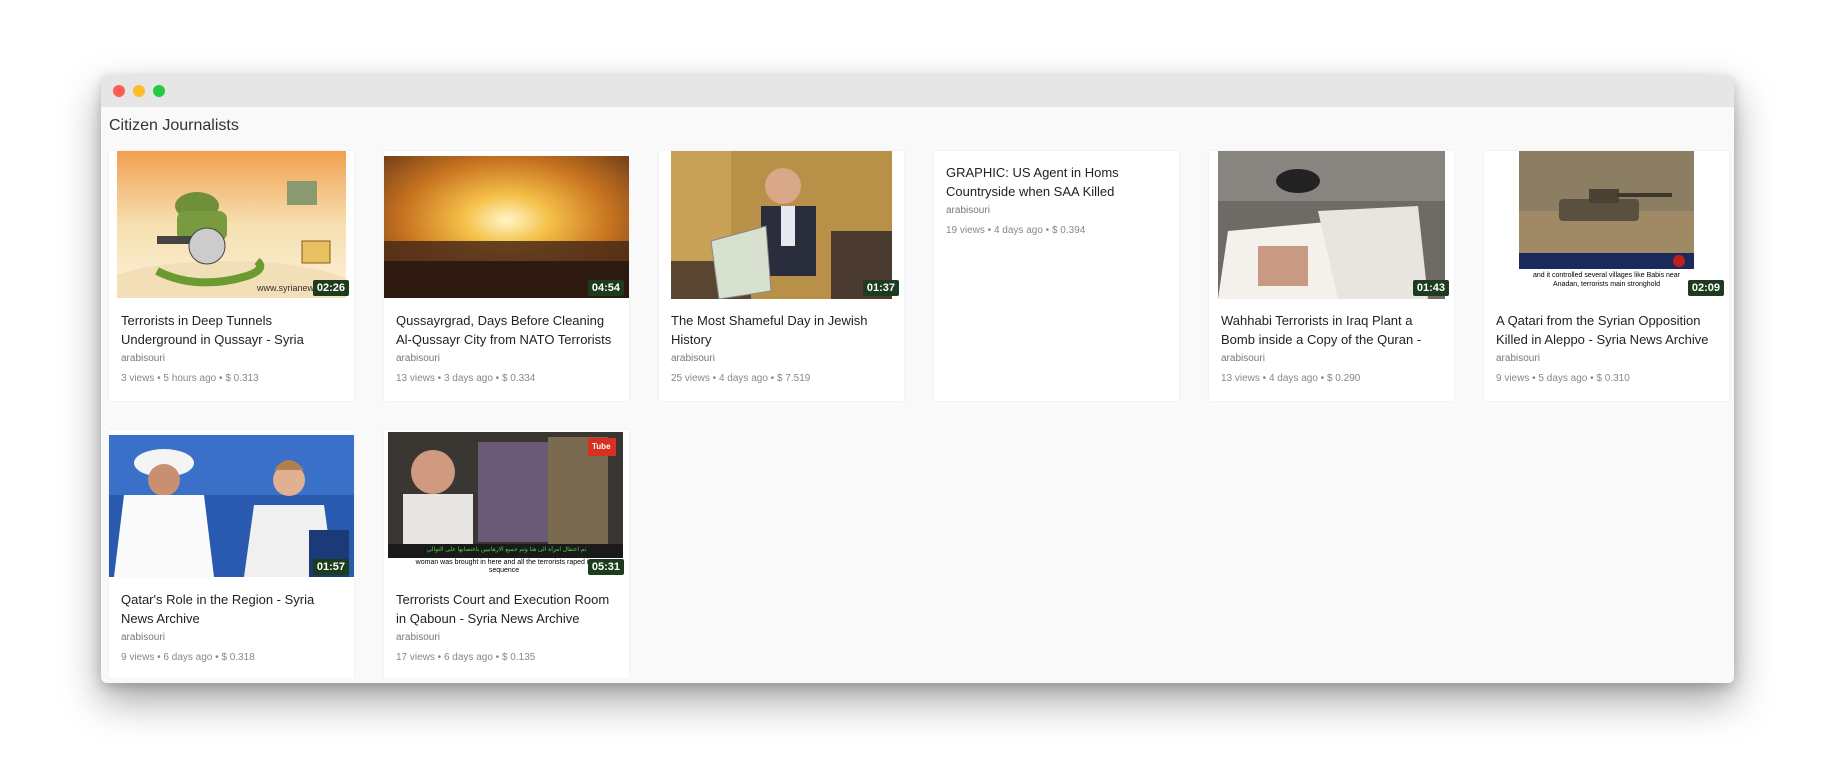 The width and height of the screenshot is (1833, 759). I want to click on video-price: $ 0.313, so click(242, 378).